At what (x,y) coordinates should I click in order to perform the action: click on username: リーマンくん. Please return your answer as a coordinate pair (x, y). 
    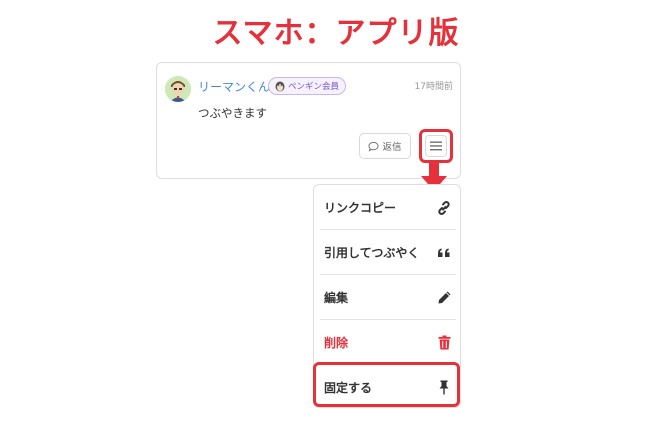
    Looking at the image, I should click on (234, 86).